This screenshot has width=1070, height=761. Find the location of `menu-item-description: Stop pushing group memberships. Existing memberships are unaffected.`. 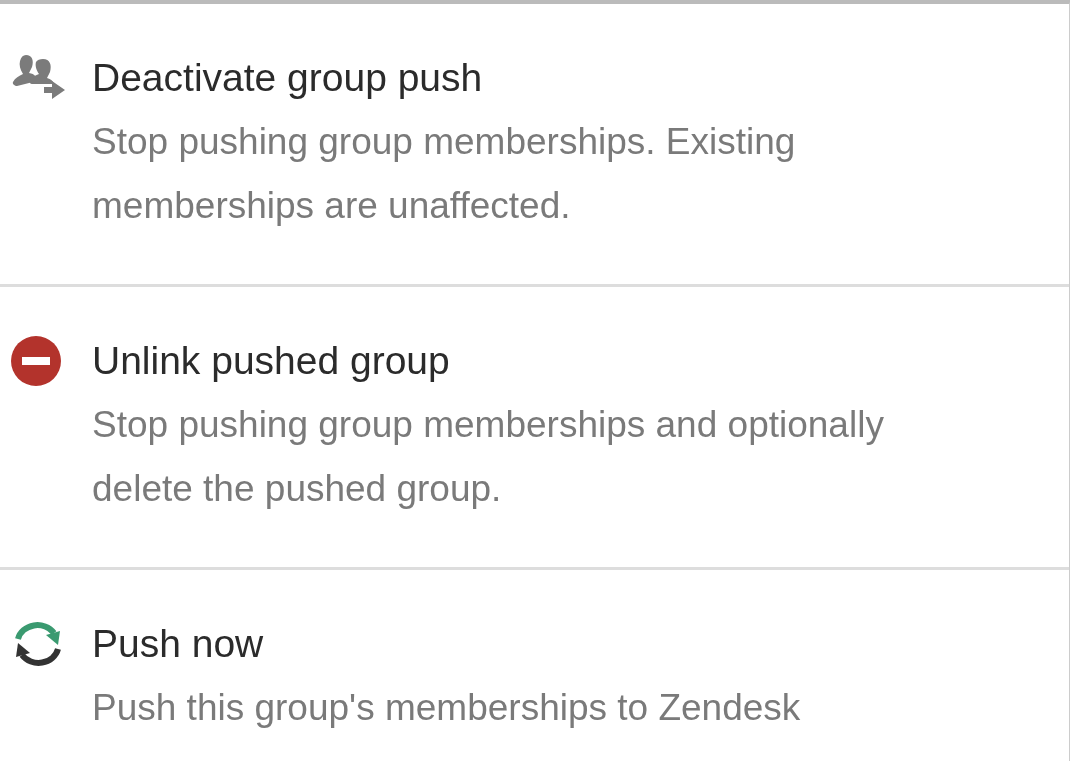

menu-item-description: Stop pushing group memberships. Existing memberships are unaffected. is located at coordinates (444, 174).